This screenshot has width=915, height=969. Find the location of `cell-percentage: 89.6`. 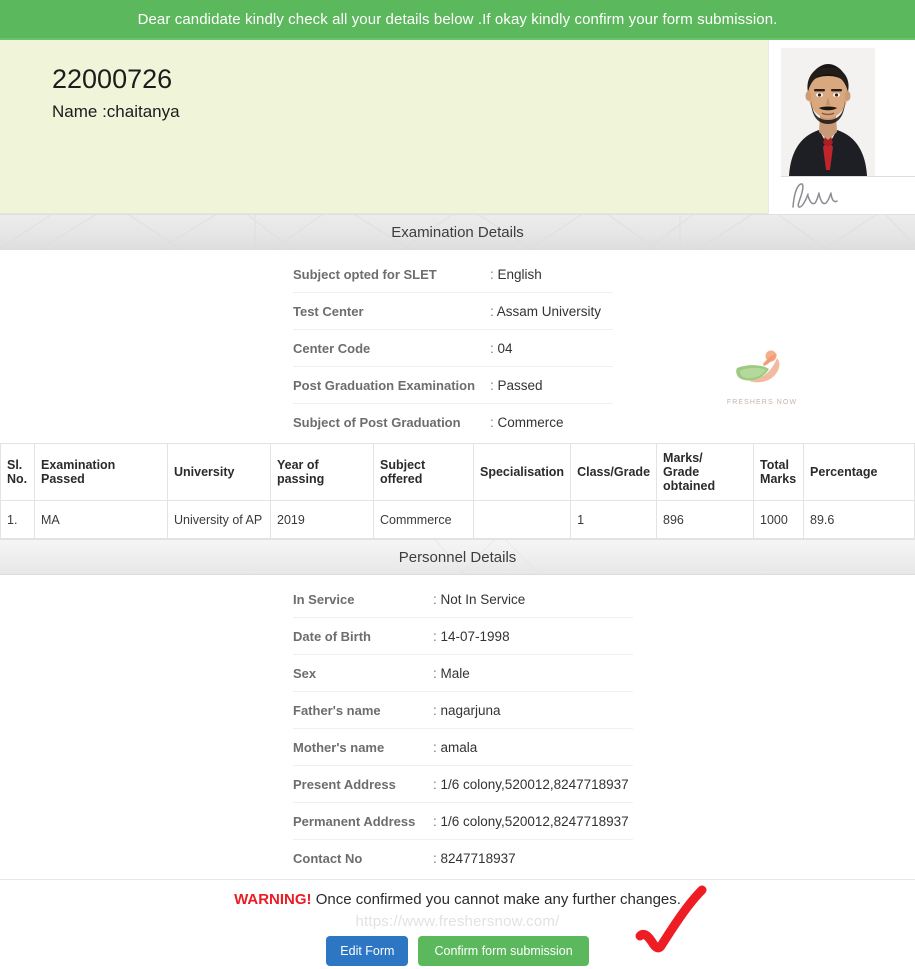

cell-percentage: 89.6 is located at coordinates (859, 519).